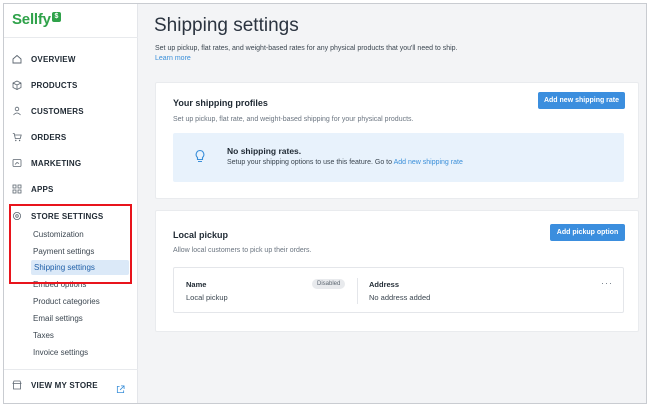  Describe the element at coordinates (53, 59) in the screenshot. I see `sidebar-item-label: OVERVIEW` at that location.